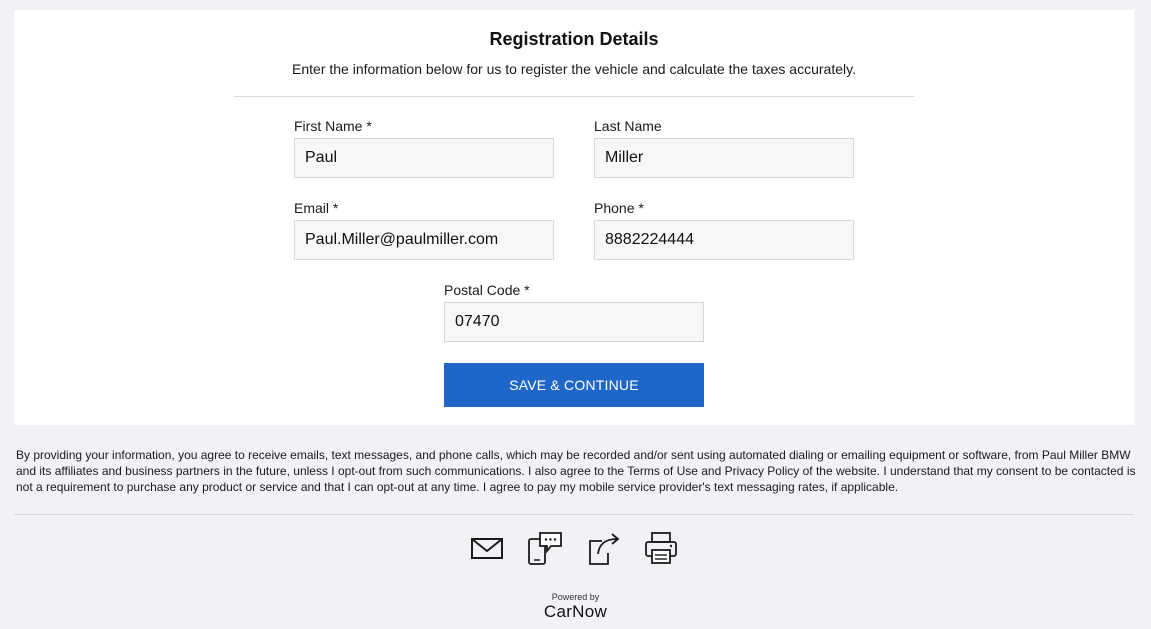 The height and width of the screenshot is (629, 1151). Describe the element at coordinates (574, 322) in the screenshot. I see `postal-code-input` at that location.